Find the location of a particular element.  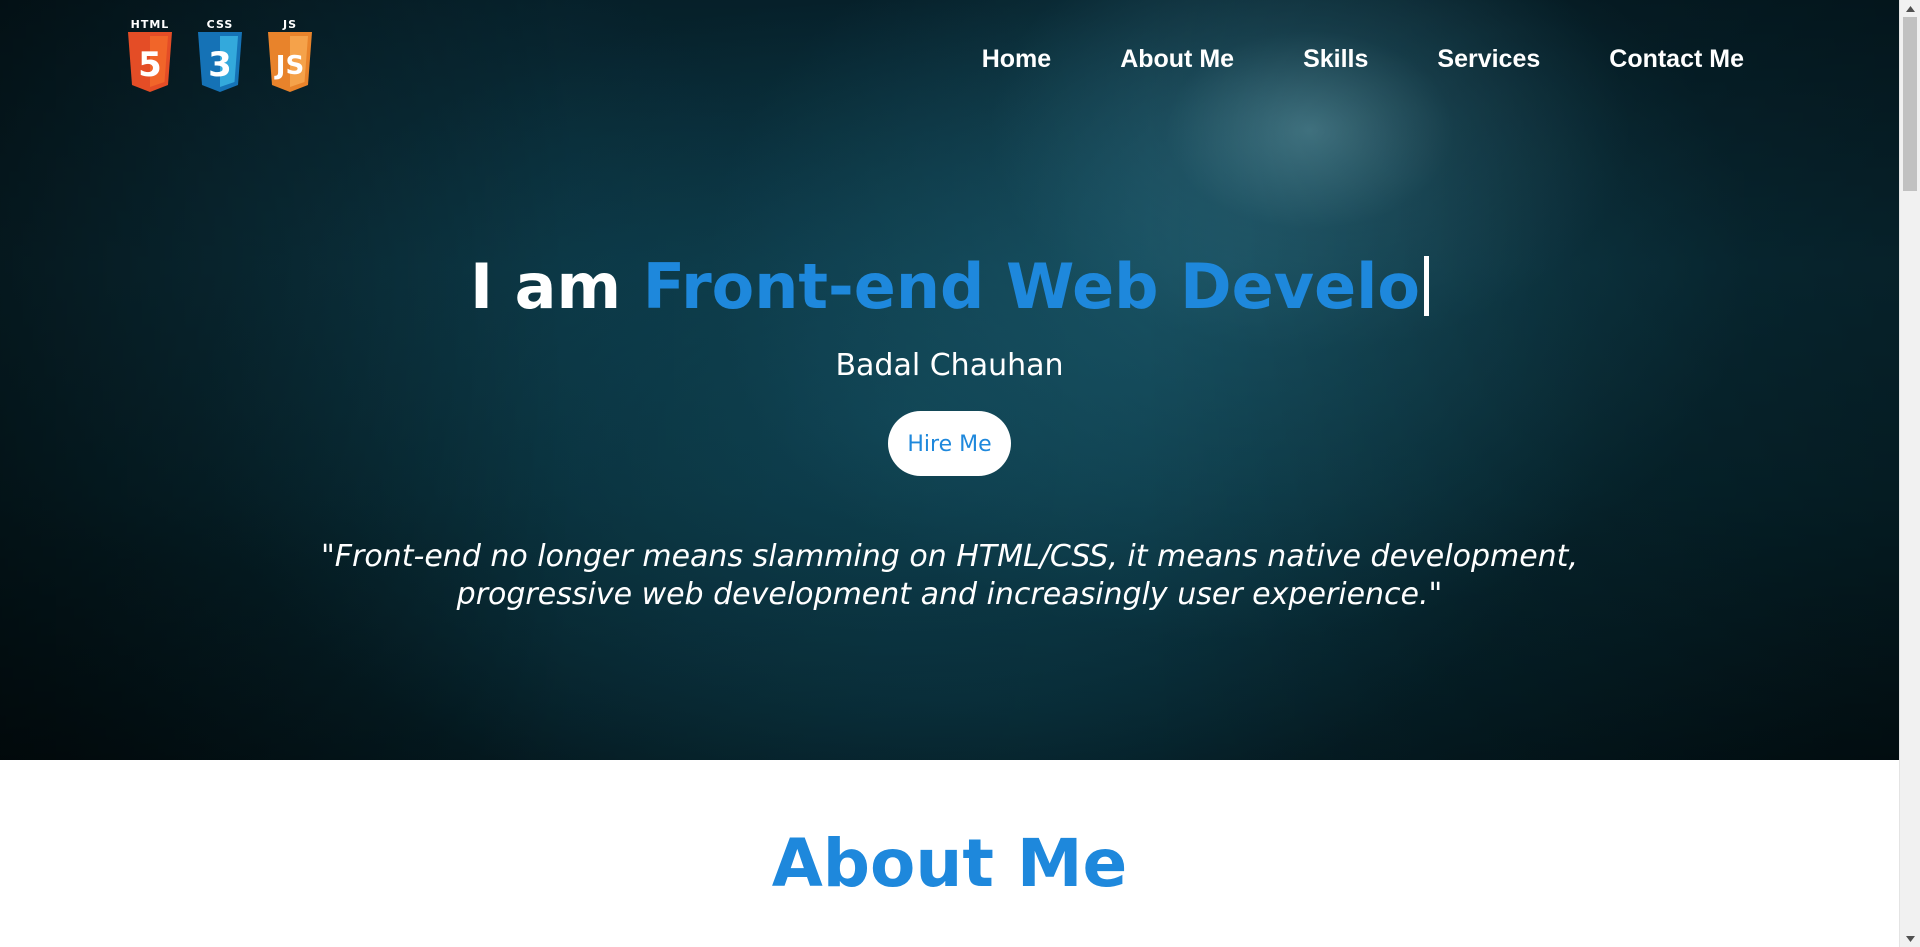

hero-headline: I am Front-end Web Develo is located at coordinates (949, 287).